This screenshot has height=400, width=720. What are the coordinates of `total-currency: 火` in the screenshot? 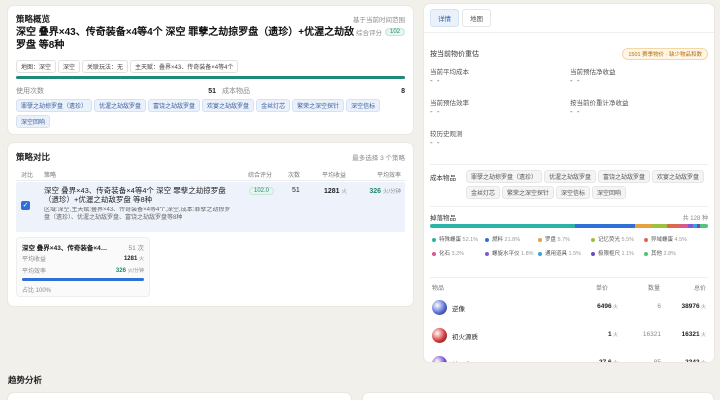 It's located at (702, 335).